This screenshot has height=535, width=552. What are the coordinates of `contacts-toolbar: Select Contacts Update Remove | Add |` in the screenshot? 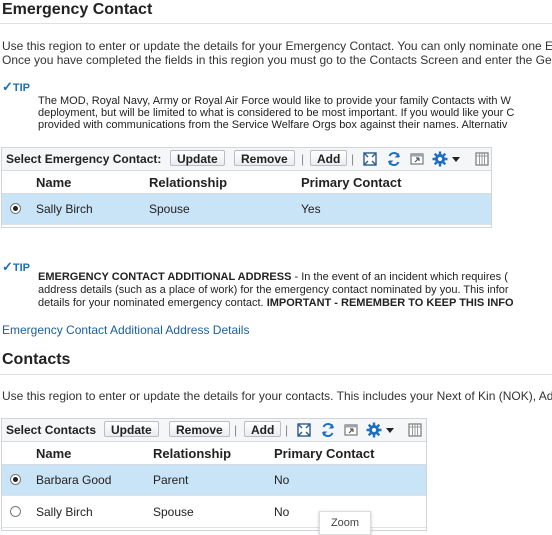 It's located at (214, 430).